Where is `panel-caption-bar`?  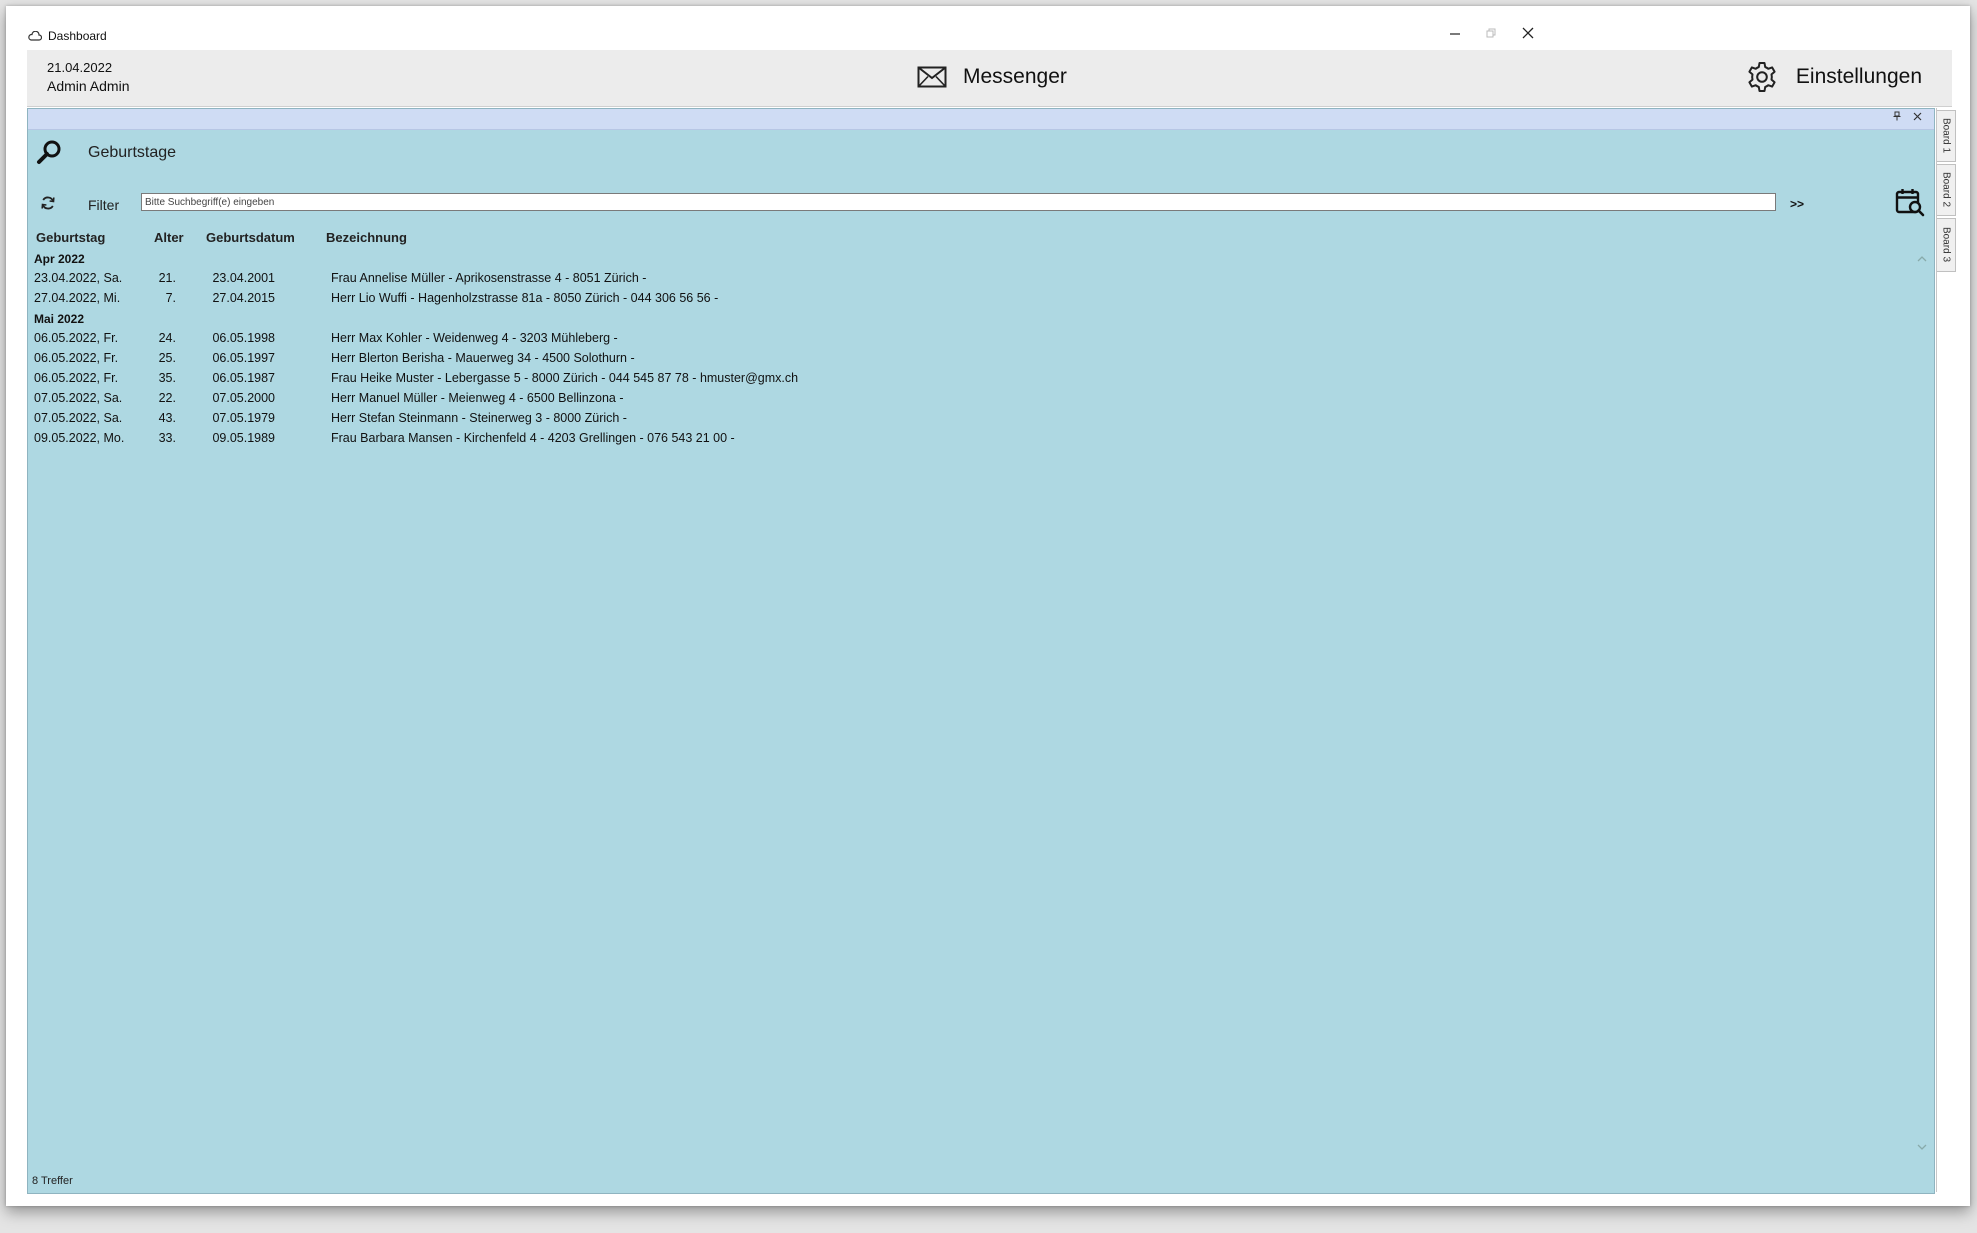
panel-caption-bar is located at coordinates (981, 119).